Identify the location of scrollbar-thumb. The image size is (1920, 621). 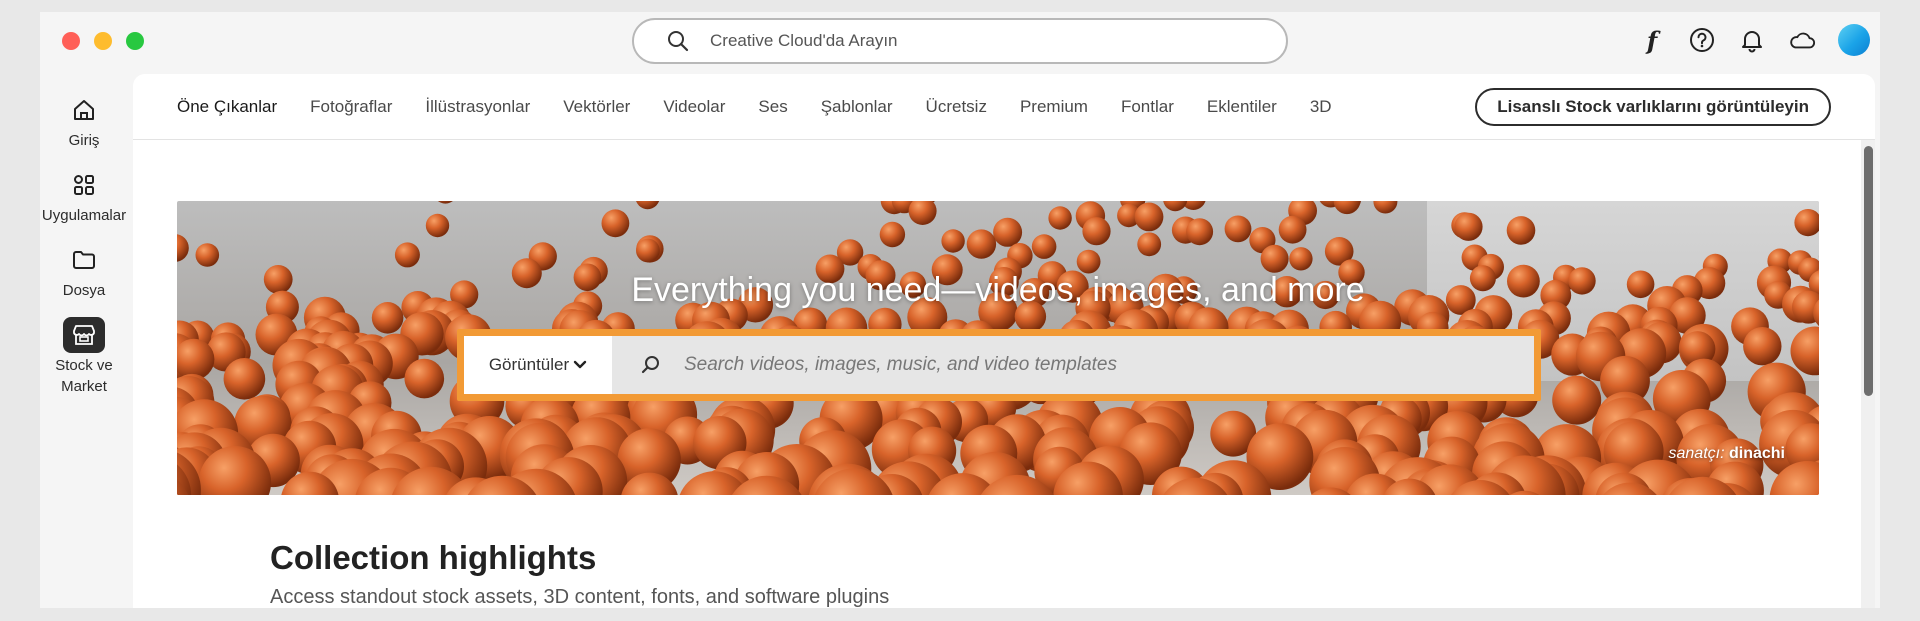
(1868, 271).